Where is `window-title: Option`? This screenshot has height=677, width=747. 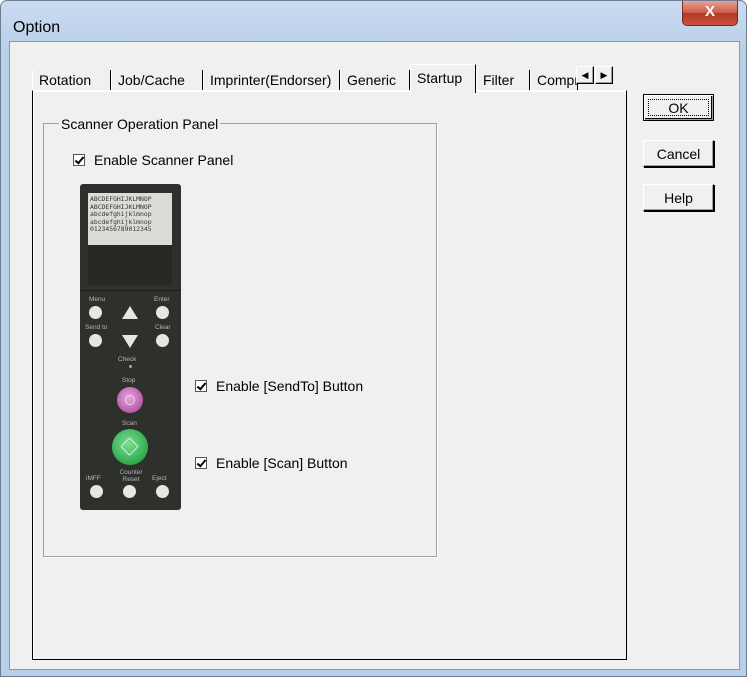
window-title: Option is located at coordinates (37, 27).